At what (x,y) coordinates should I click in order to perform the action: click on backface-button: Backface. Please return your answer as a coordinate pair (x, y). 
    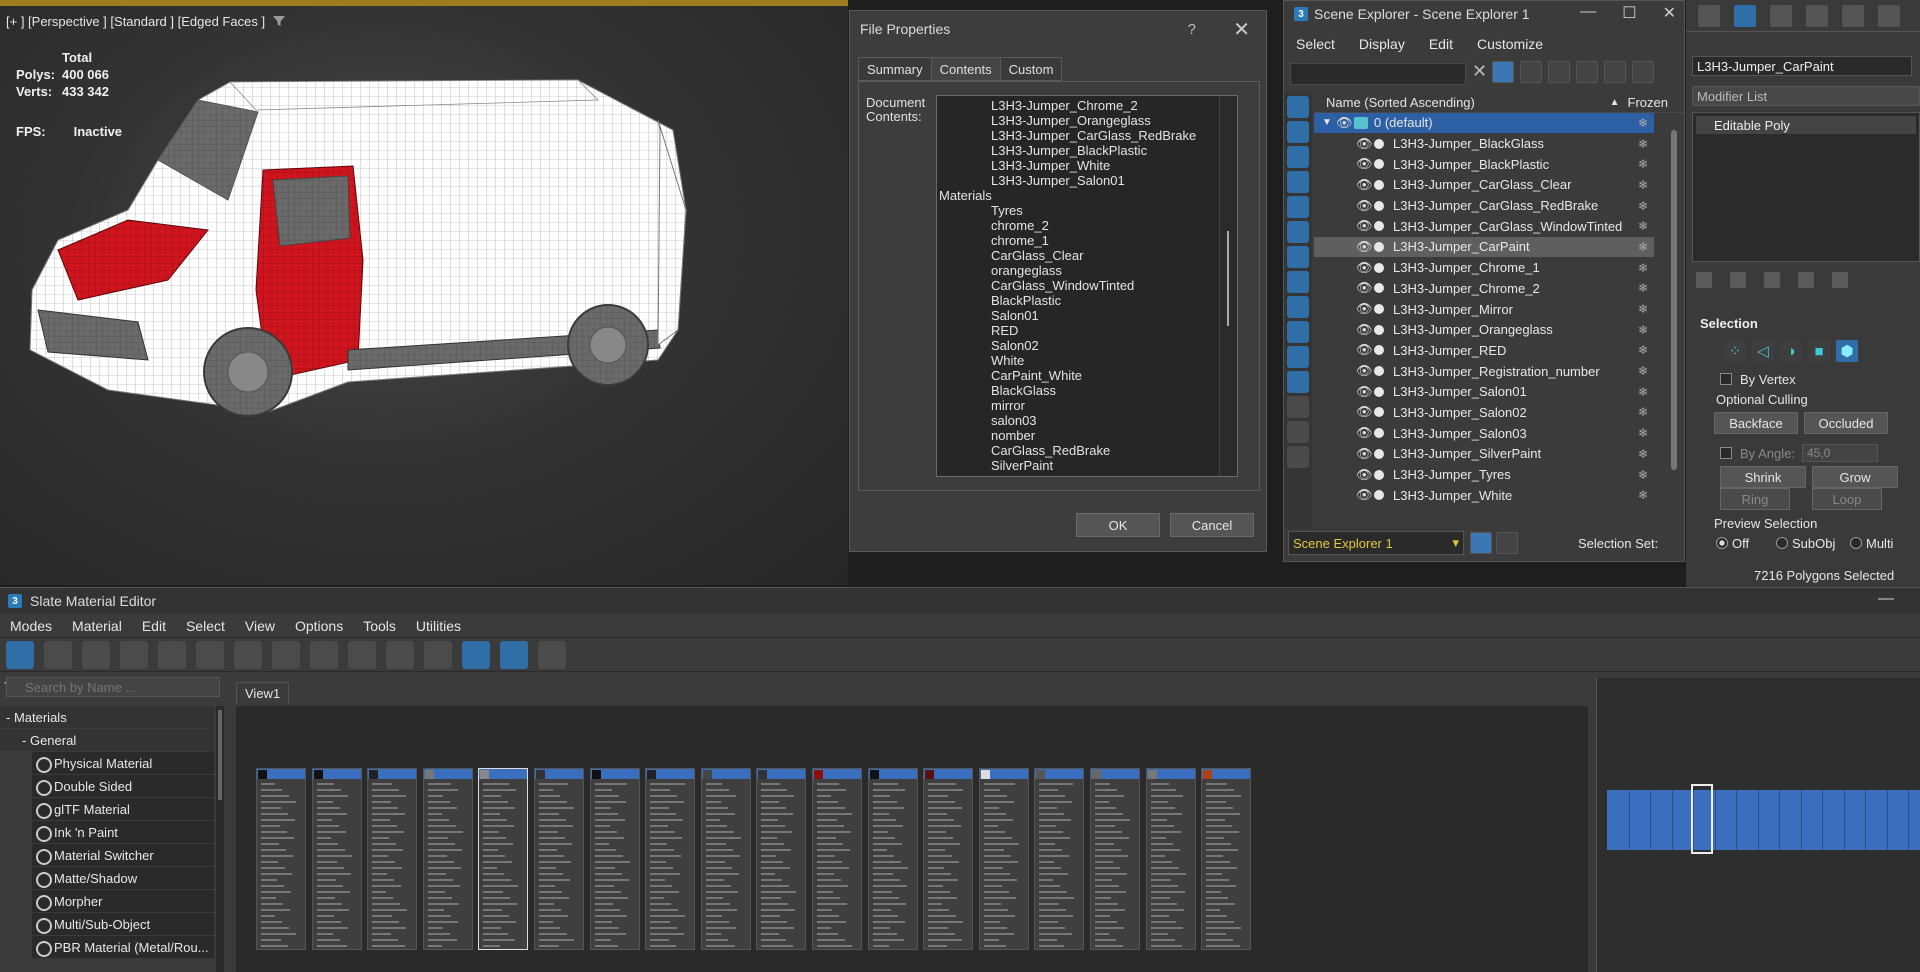
    Looking at the image, I should click on (1756, 423).